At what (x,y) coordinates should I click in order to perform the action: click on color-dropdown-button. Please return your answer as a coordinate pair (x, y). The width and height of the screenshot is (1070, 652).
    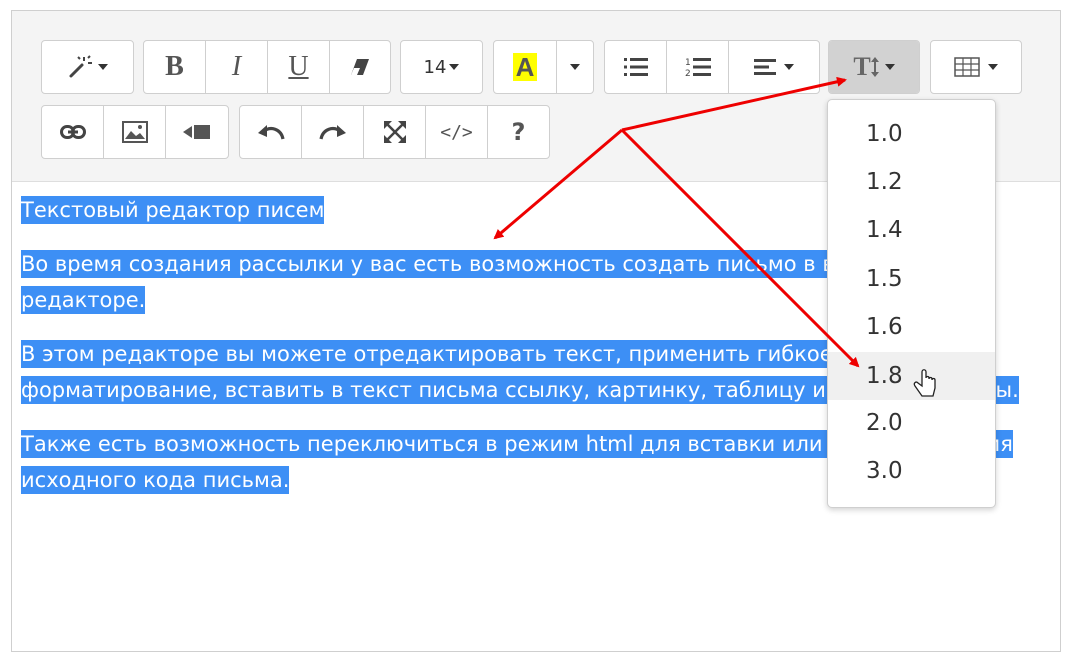
    Looking at the image, I should click on (575, 67).